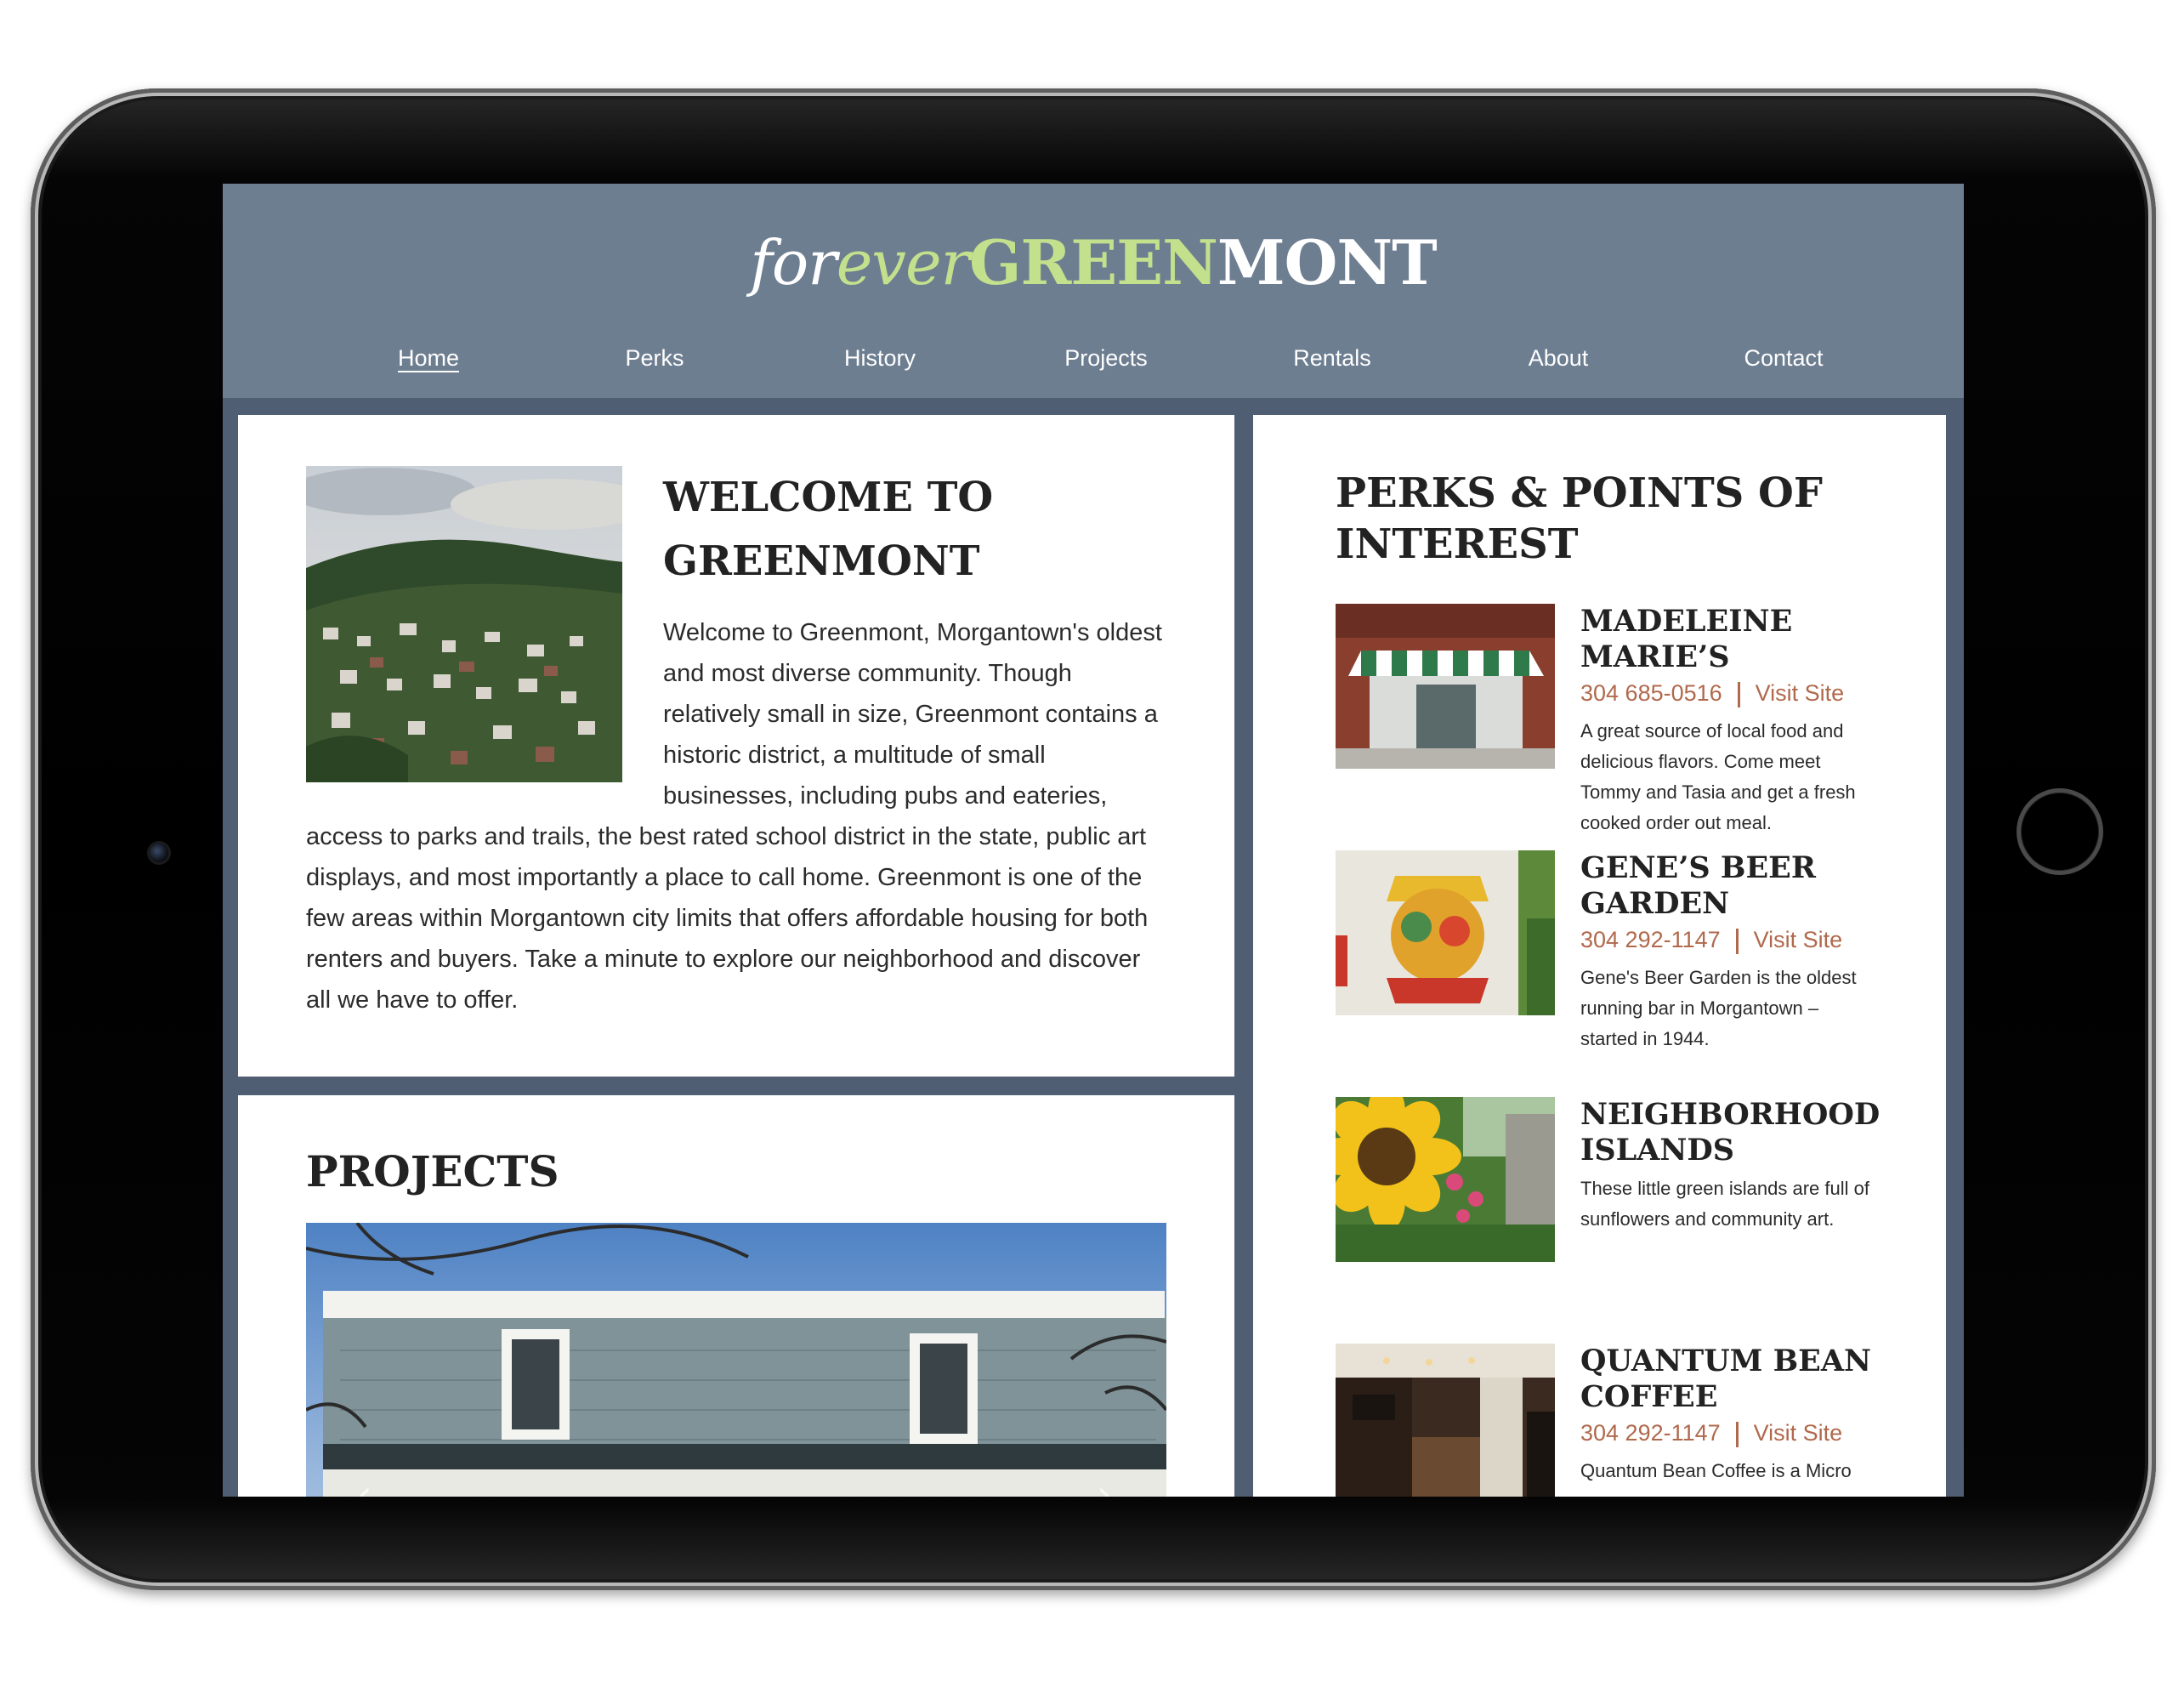  Describe the element at coordinates (736, 1360) in the screenshot. I see `house-photo` at that location.